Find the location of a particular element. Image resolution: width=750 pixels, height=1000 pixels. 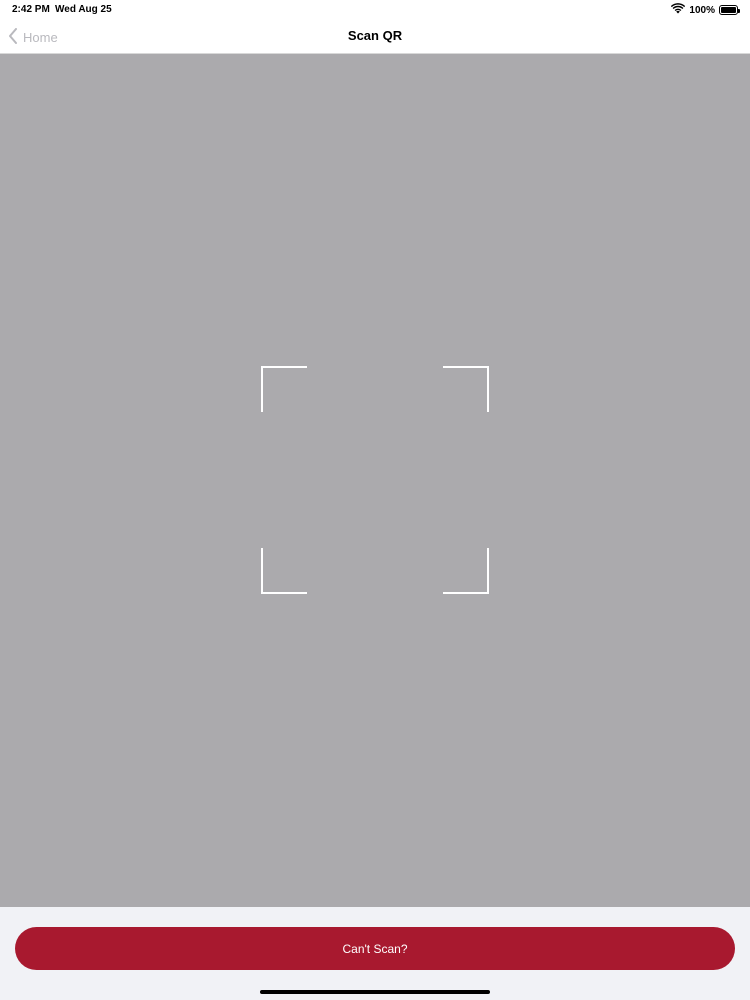

bottom-panel: Can't Scan? is located at coordinates (375, 953).